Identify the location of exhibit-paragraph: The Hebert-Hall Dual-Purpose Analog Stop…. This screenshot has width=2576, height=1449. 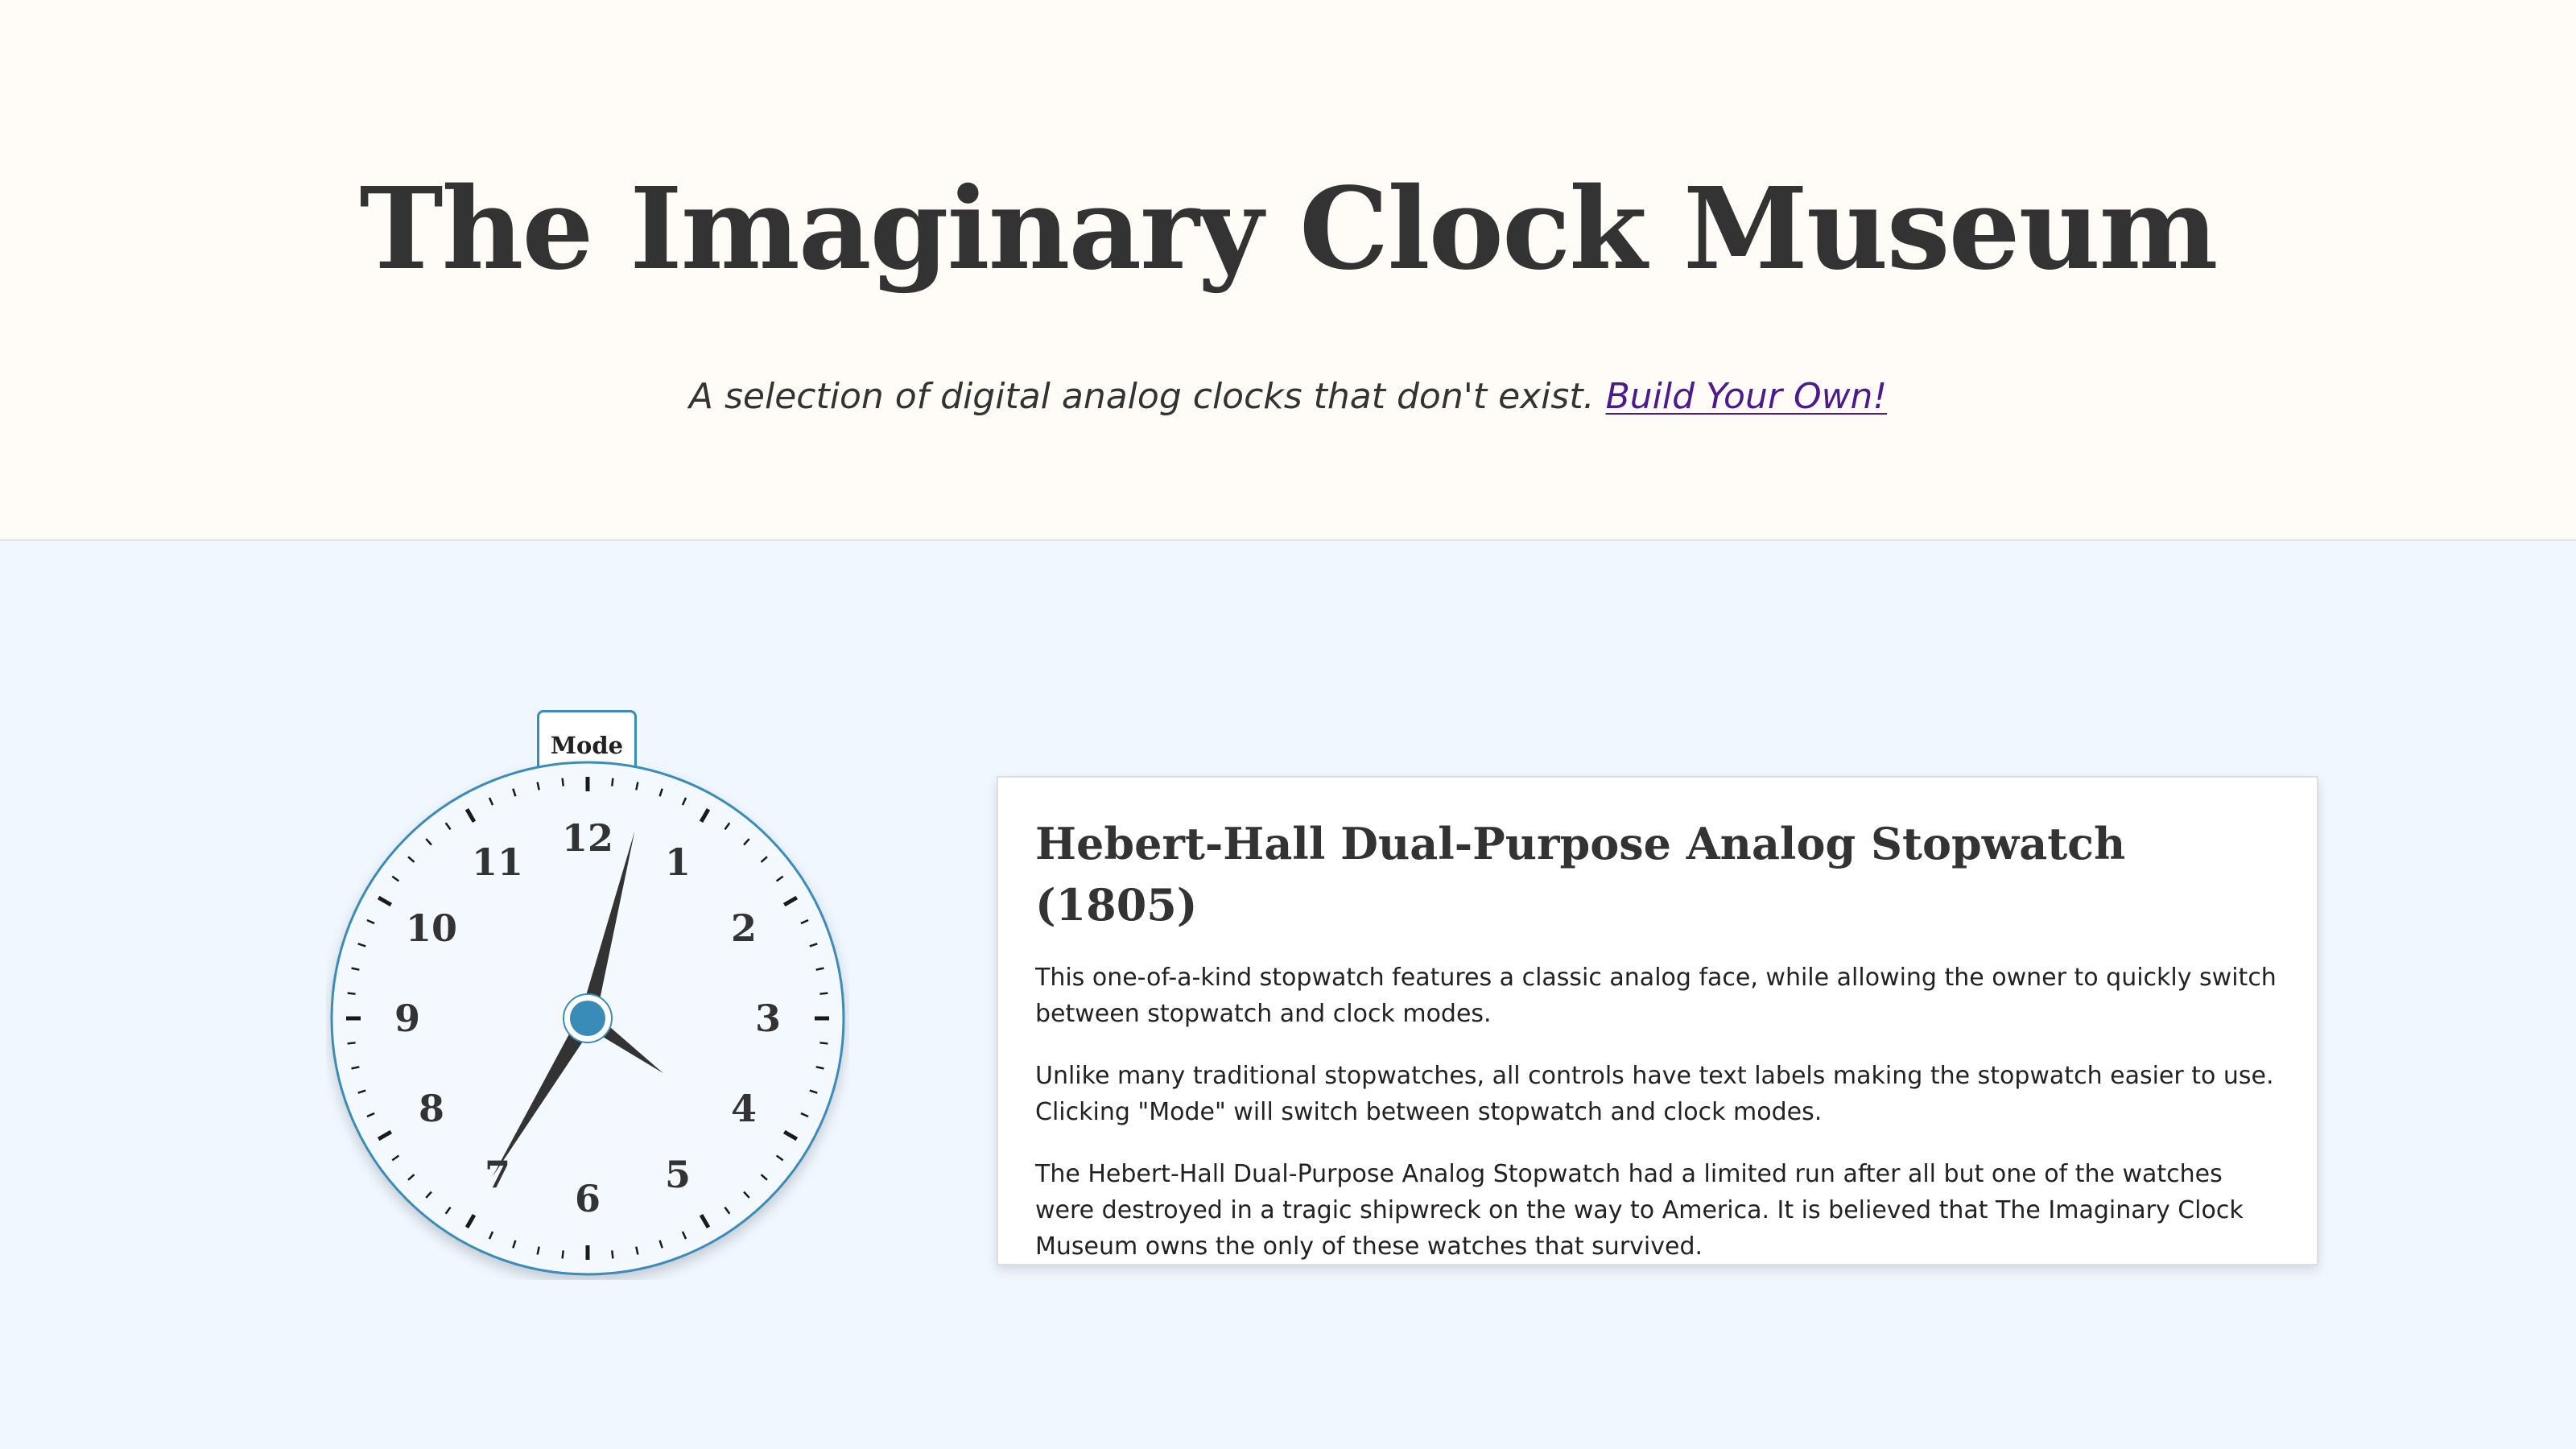
(1639, 1210).